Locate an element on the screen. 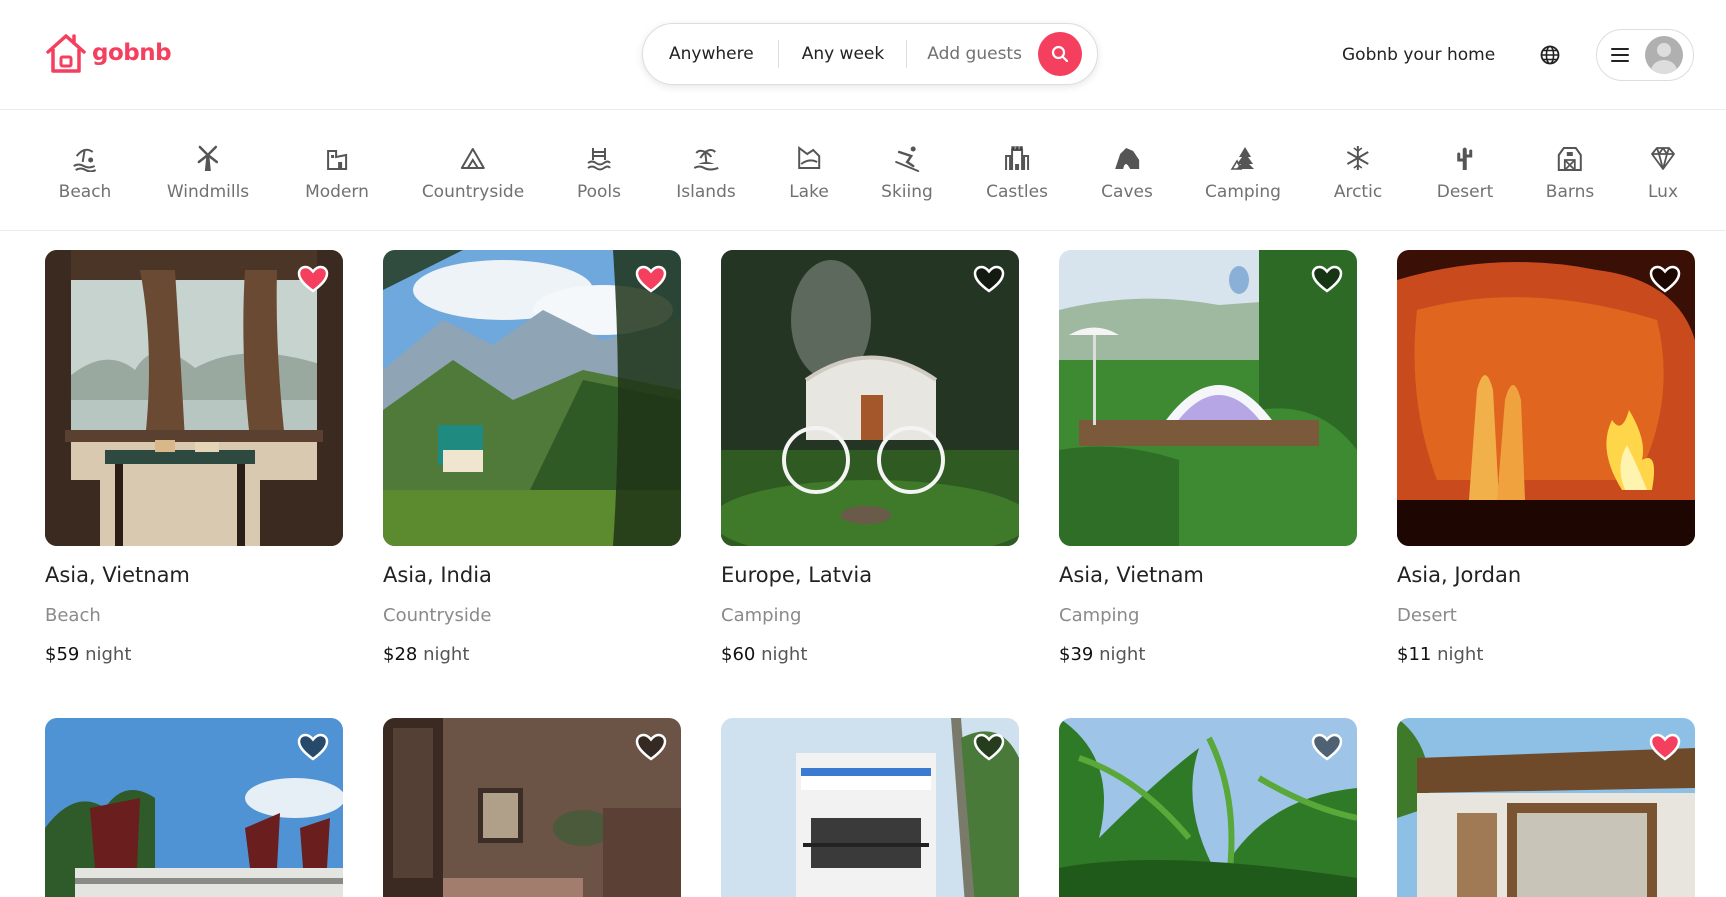  category-beach: Beach is located at coordinates (85, 173).